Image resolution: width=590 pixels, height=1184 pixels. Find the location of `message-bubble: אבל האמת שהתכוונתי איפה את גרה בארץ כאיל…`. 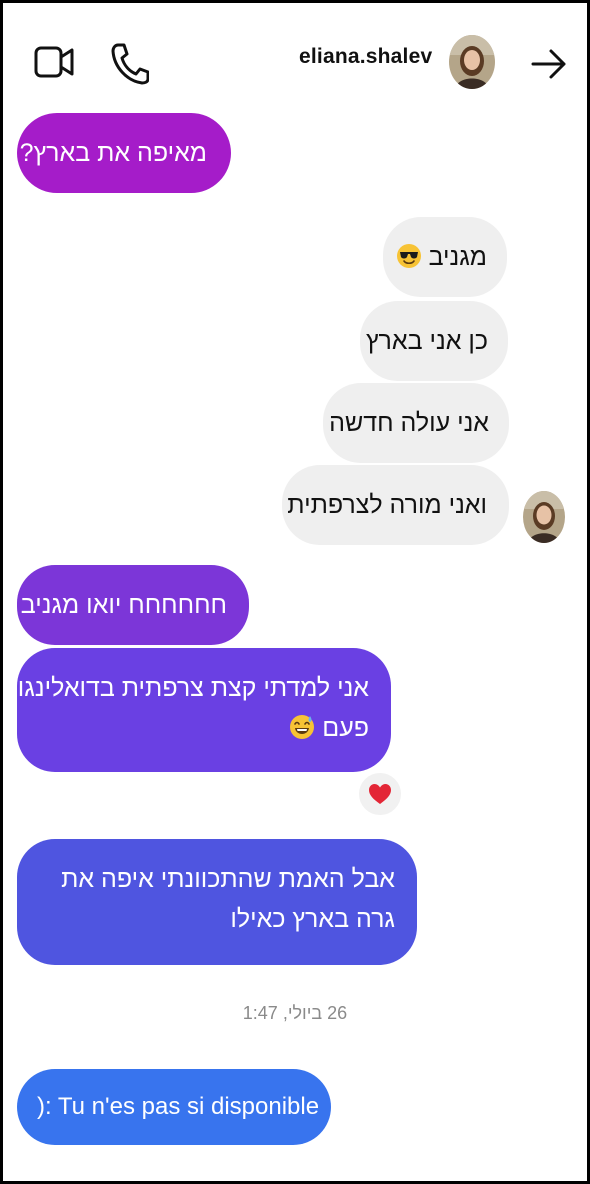

message-bubble: אבל האמת שהתכוונתי איפה את גרה בארץ כאיל… is located at coordinates (217, 902).